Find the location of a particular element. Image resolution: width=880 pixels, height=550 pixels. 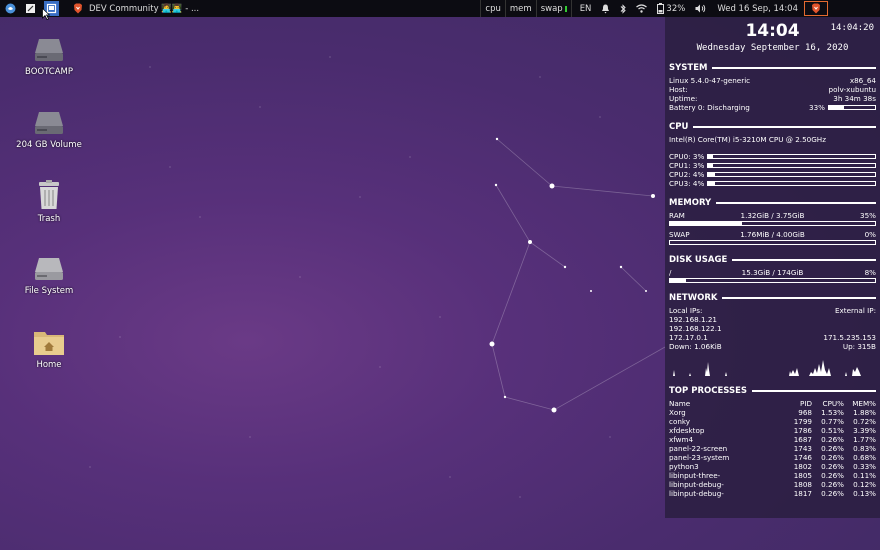

system-uptime-row: Uptime: 3h 34m 38s is located at coordinates (772, 98).